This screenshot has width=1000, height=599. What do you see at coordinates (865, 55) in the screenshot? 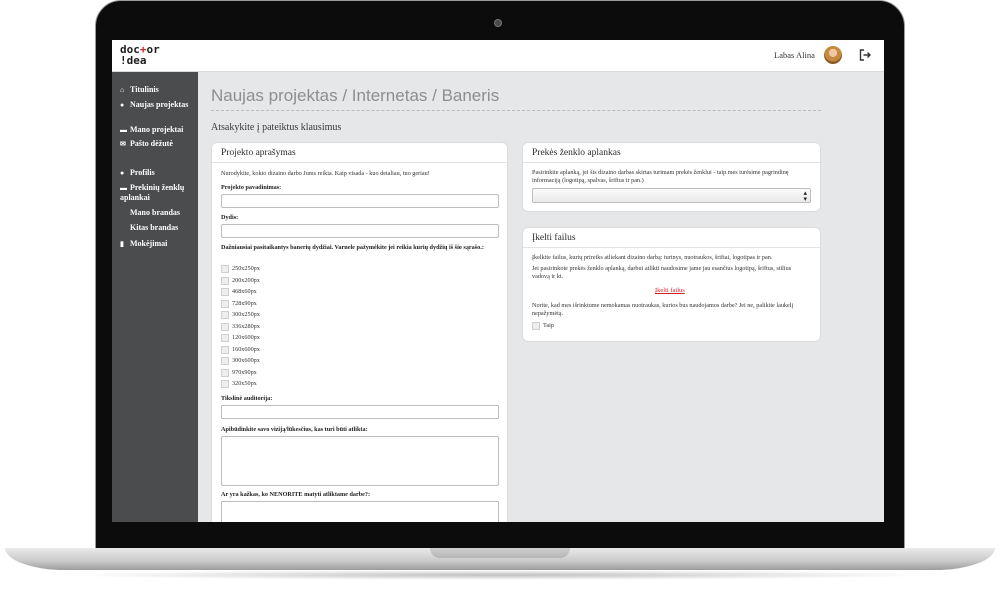
I see `logout-icon` at bounding box center [865, 55].